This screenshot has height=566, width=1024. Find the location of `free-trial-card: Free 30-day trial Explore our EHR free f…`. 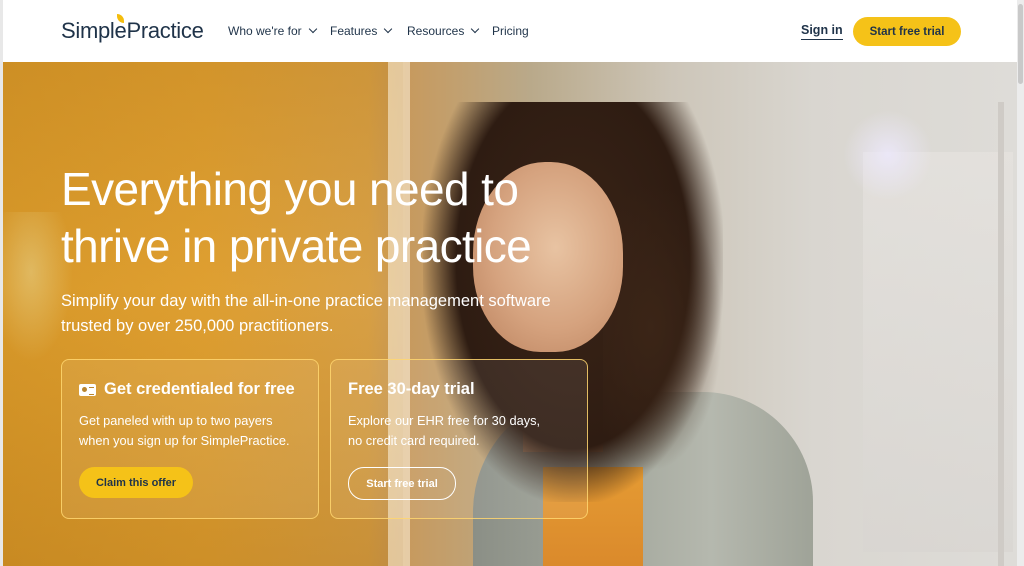

free-trial-card: Free 30-day trial Explore our EHR free f… is located at coordinates (459, 439).